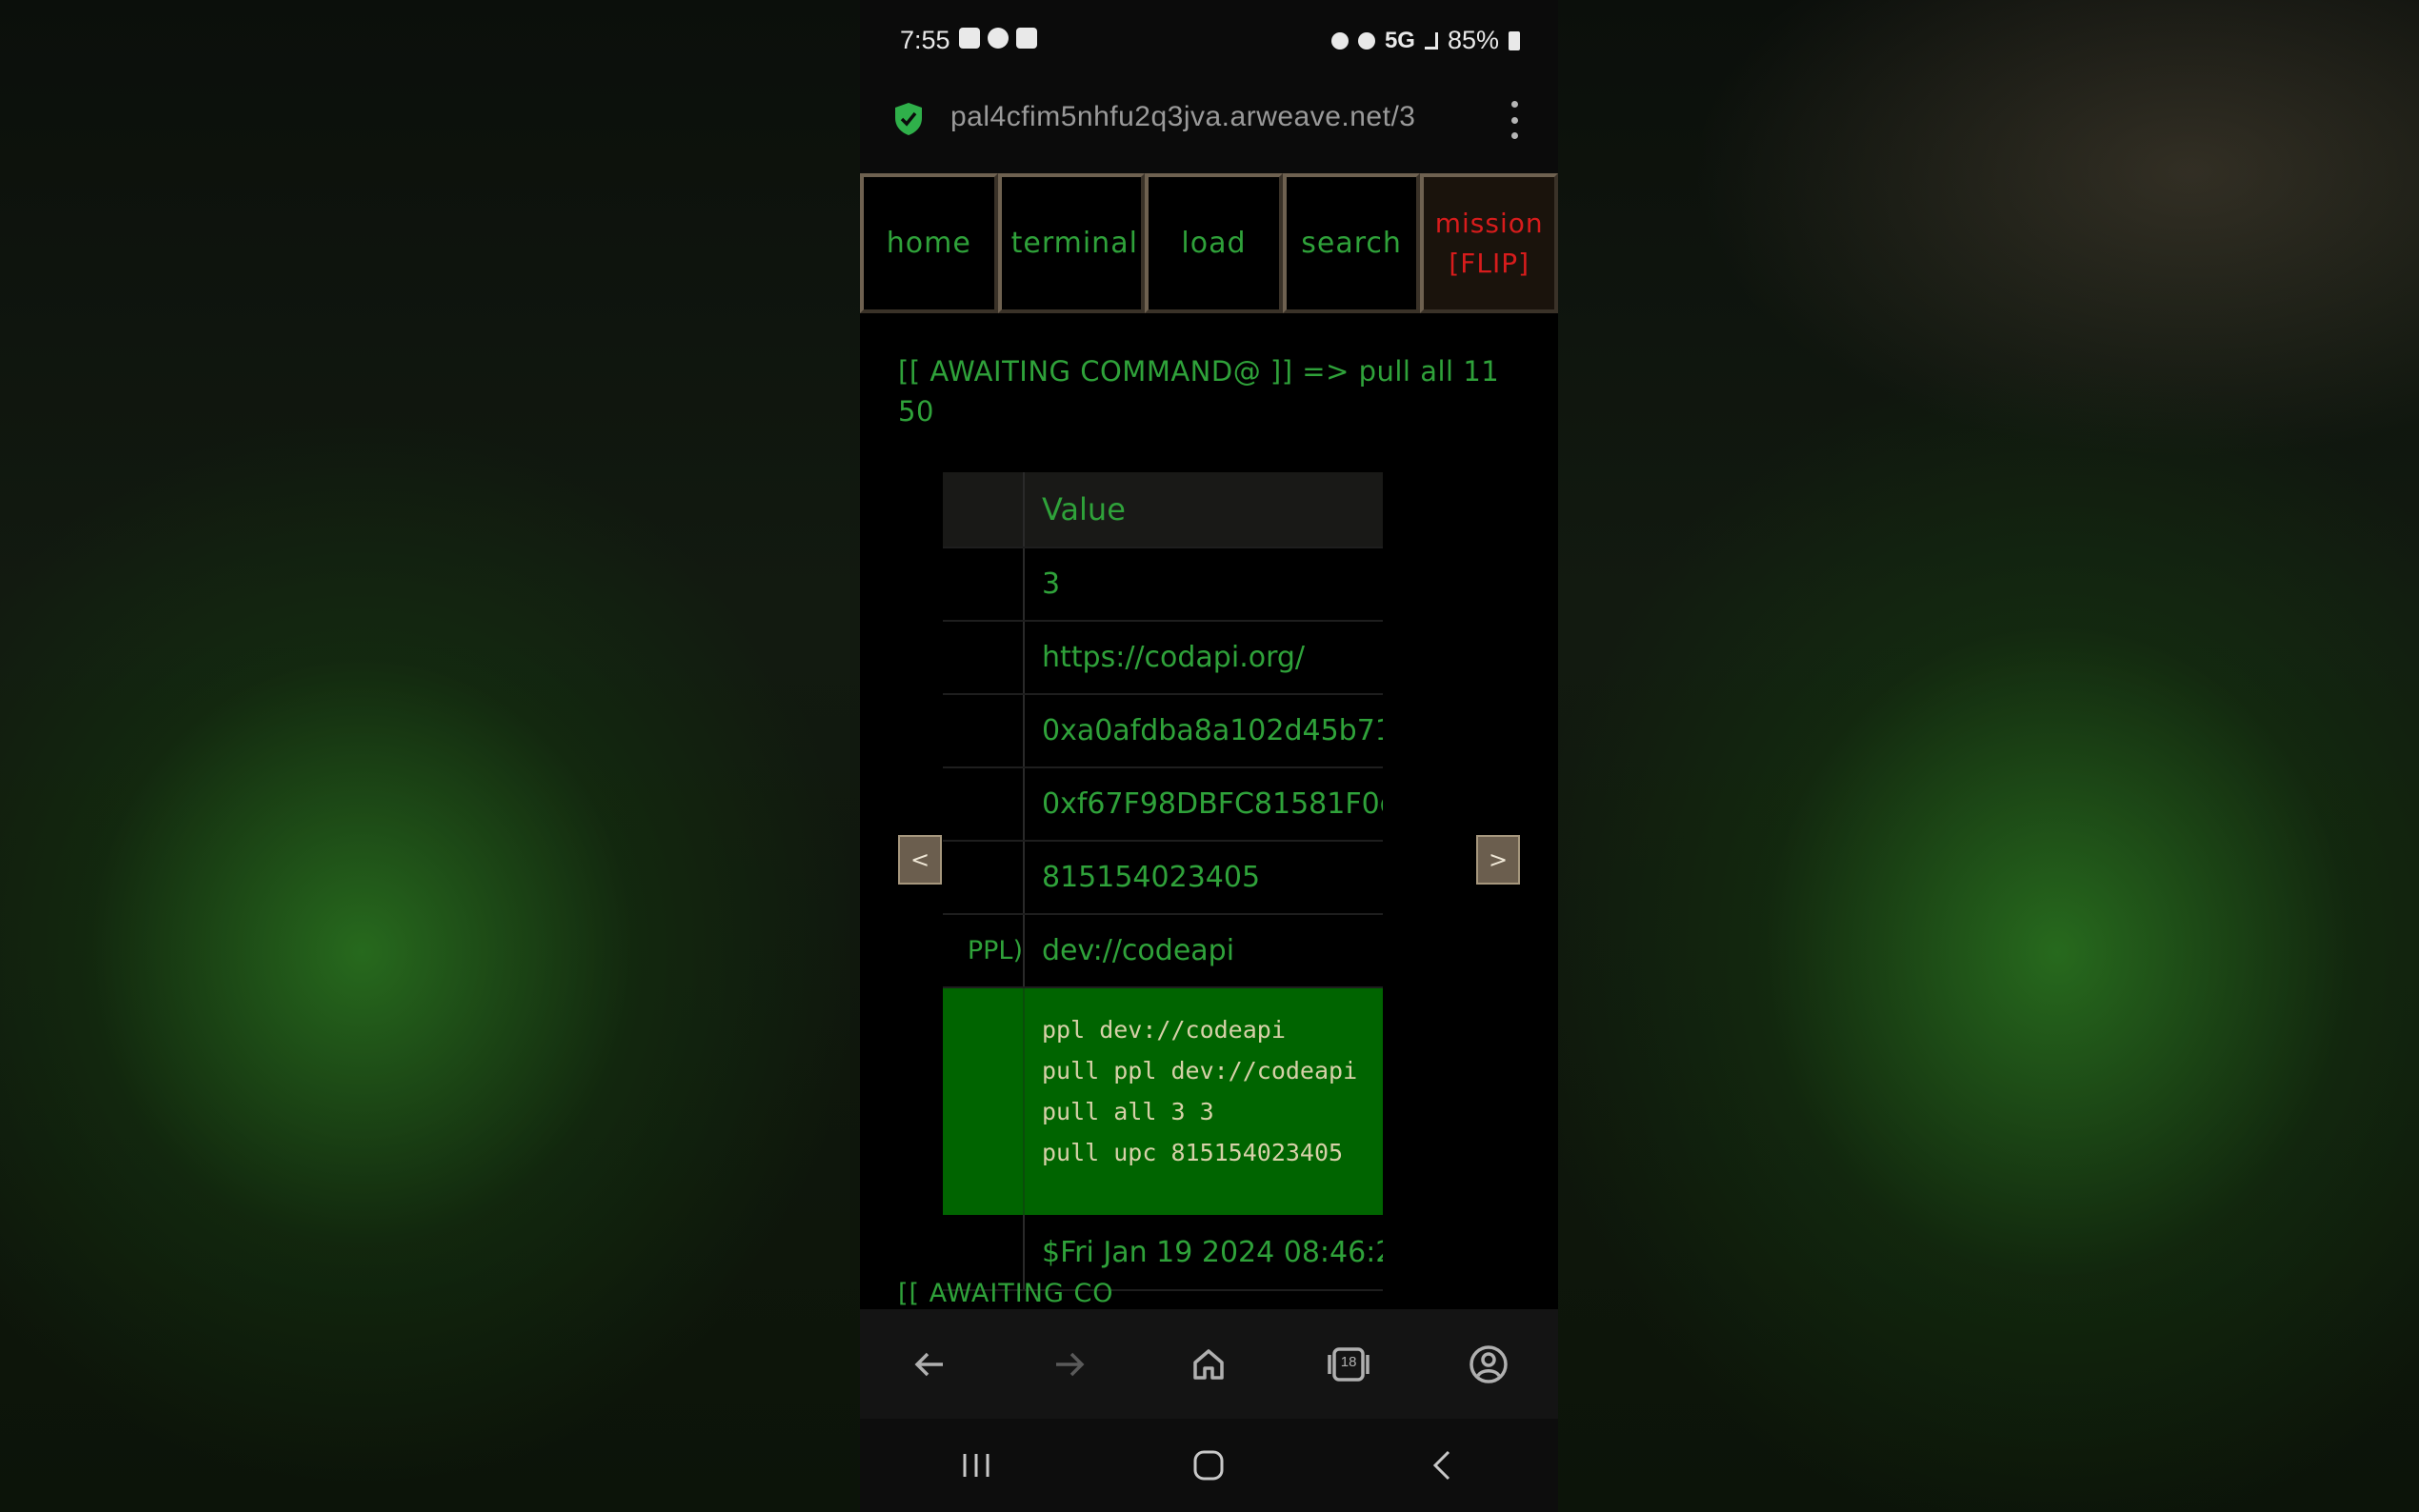  I want to click on tabs-count: 18, so click(1348, 1361).